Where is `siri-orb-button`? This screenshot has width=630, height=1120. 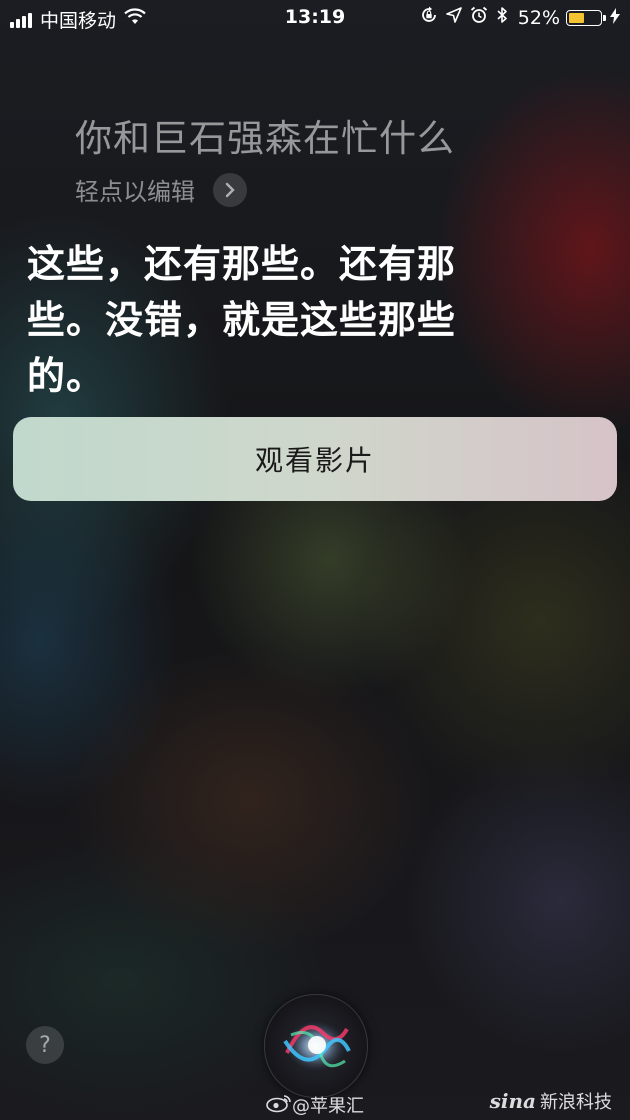
siri-orb-button is located at coordinates (316, 1046).